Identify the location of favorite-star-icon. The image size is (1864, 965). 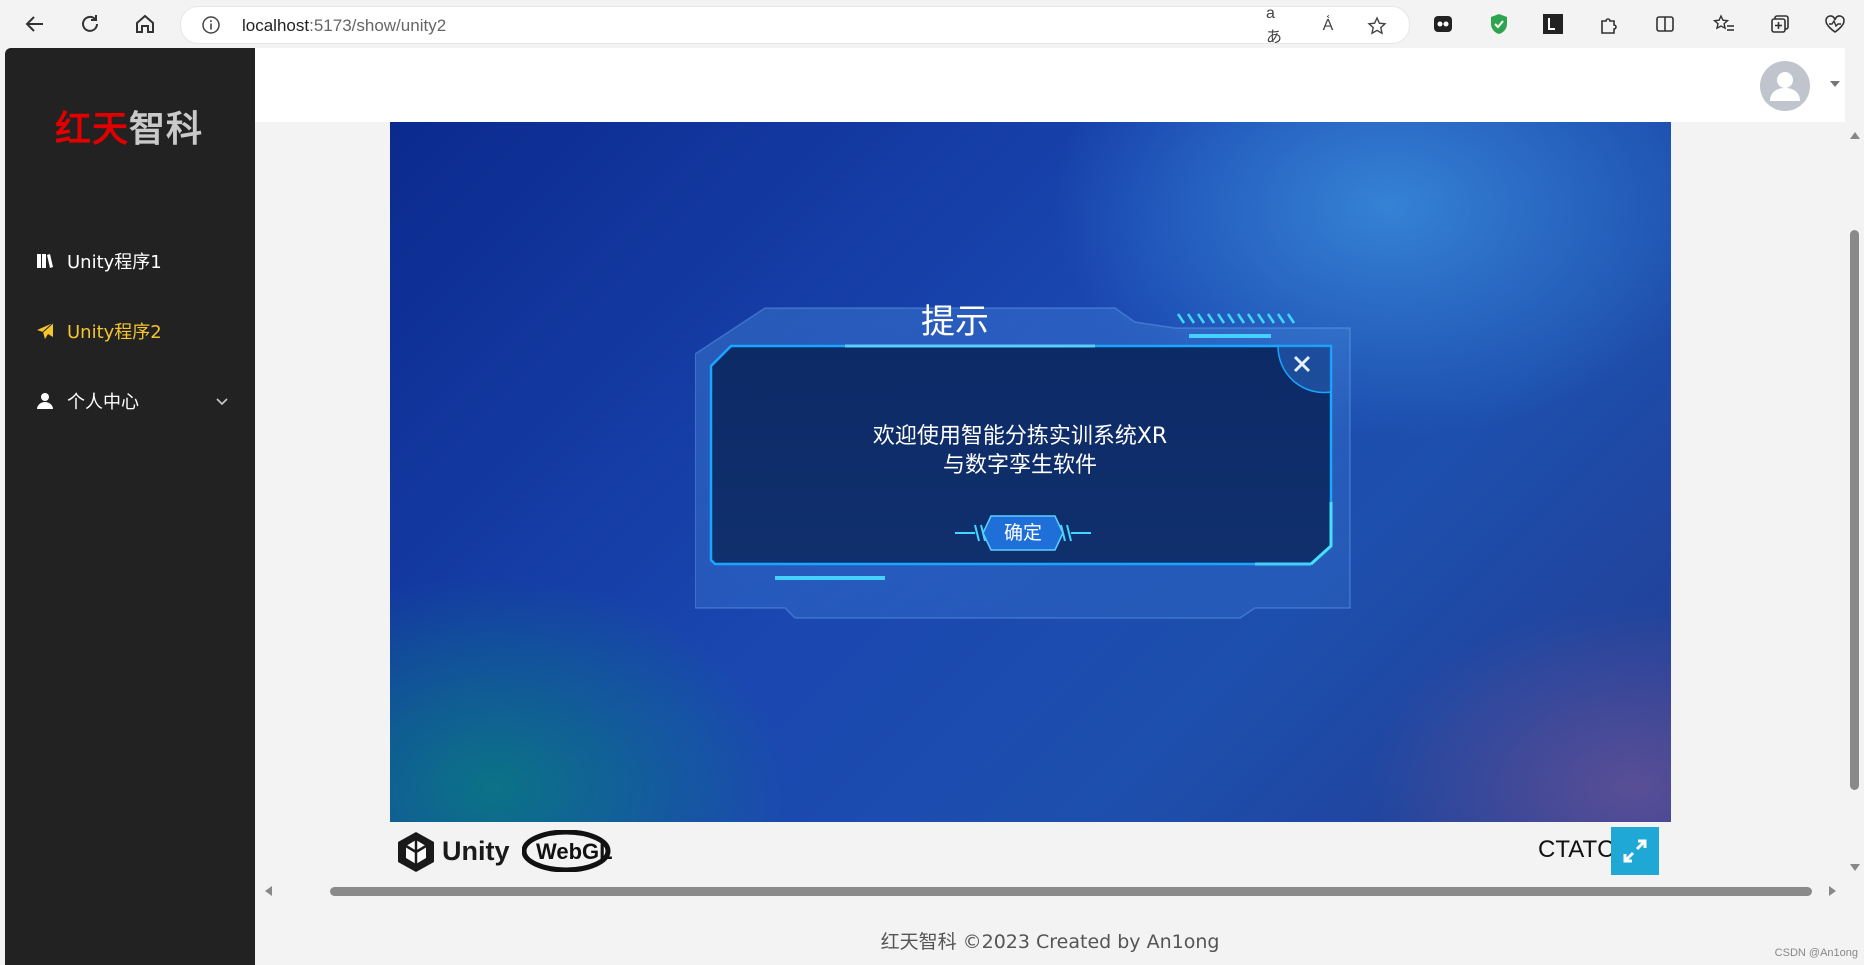
(1377, 26).